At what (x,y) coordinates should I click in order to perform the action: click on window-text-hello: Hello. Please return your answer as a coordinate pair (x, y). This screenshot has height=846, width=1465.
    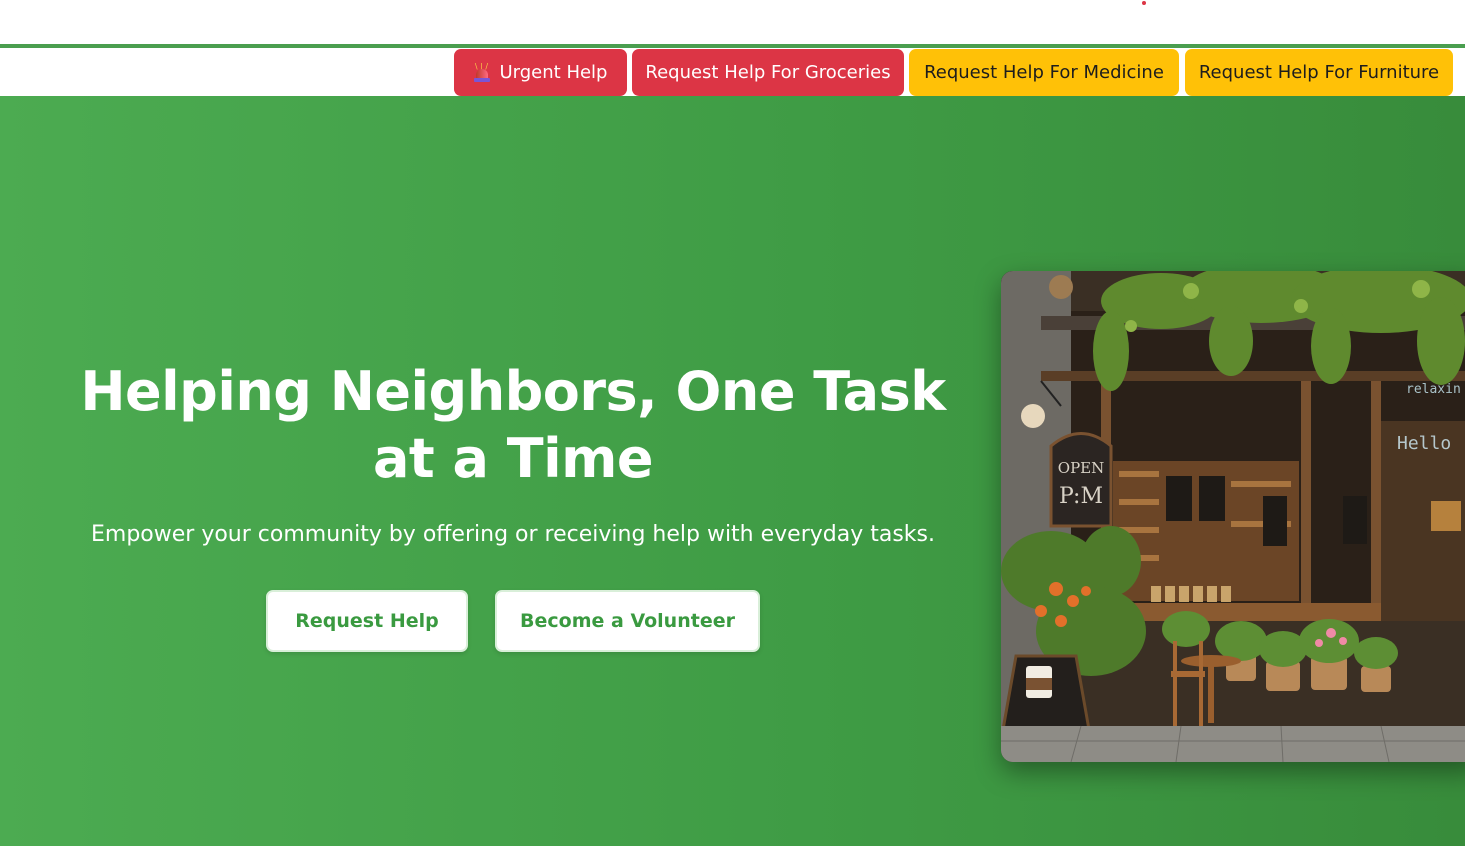
    Looking at the image, I should click on (1424, 443).